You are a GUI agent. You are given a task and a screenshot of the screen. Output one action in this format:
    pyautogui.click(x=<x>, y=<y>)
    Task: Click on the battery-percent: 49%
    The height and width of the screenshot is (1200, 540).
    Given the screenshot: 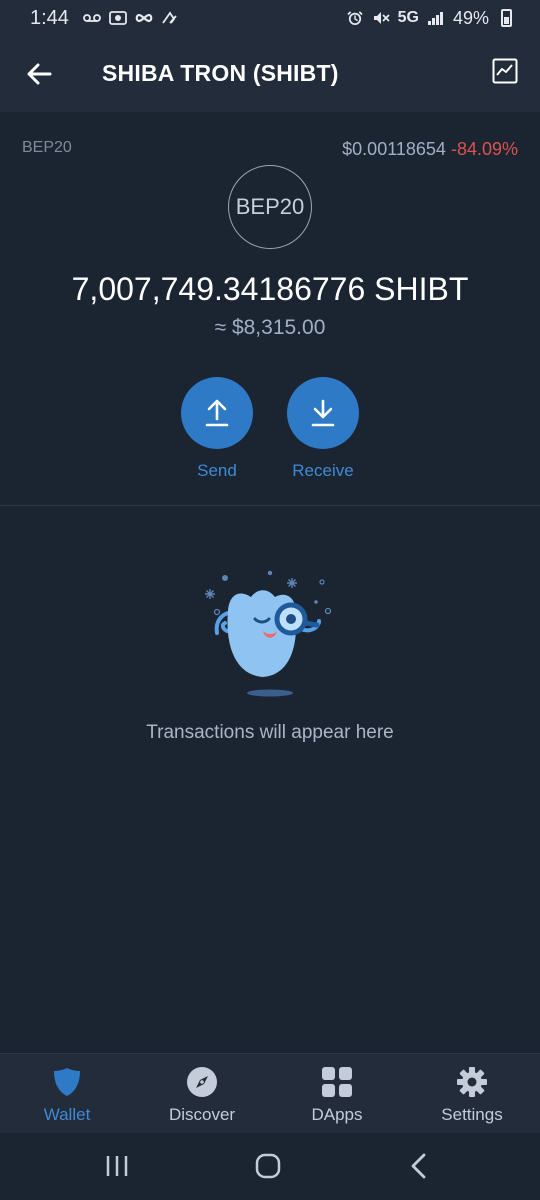 What is the action you would take?
    pyautogui.click(x=470, y=17)
    